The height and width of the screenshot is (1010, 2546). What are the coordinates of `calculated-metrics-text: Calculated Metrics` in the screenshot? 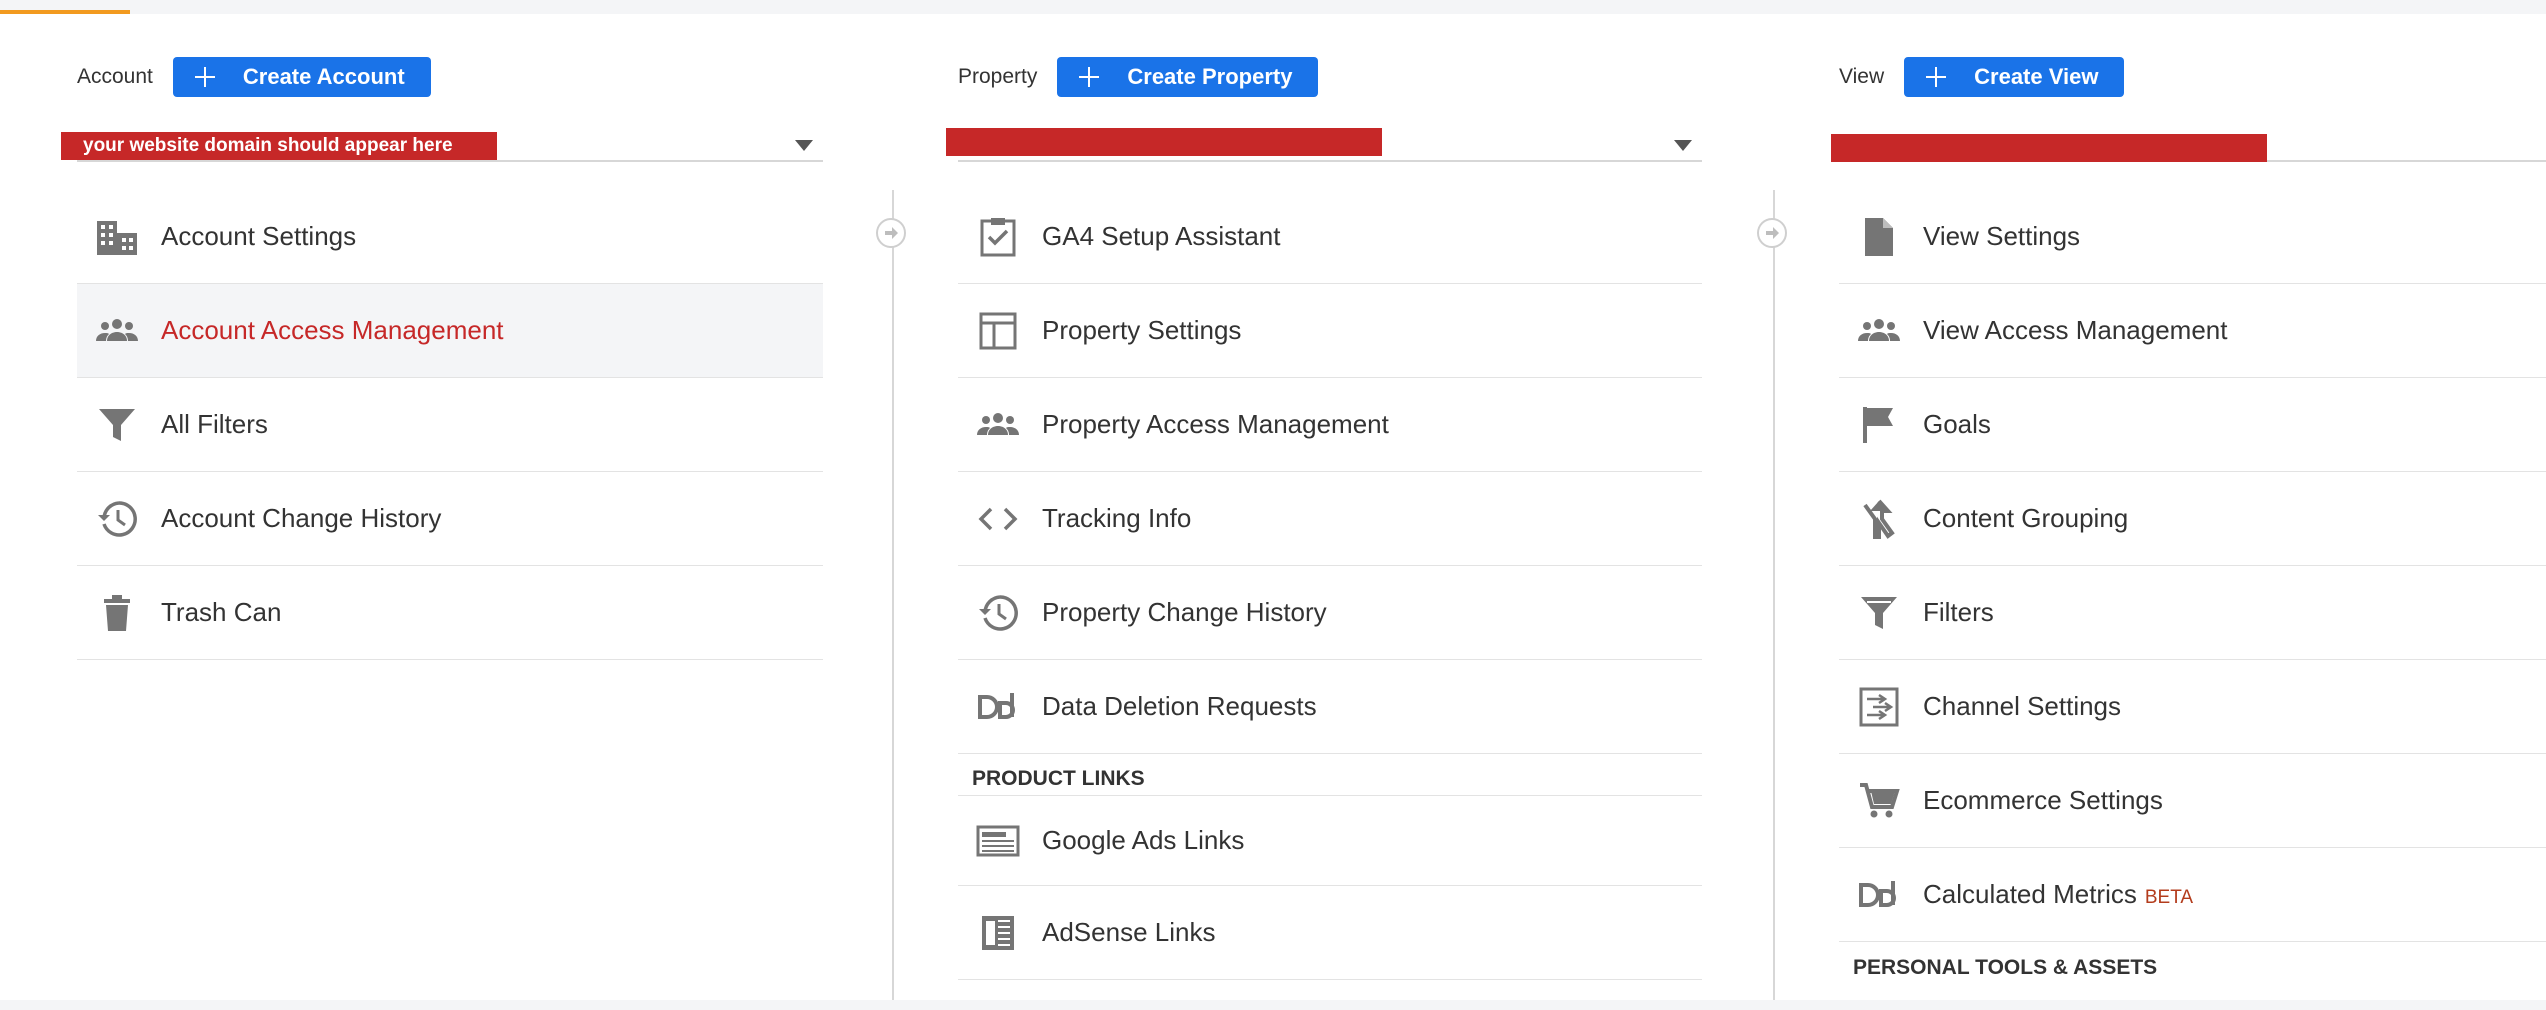 It's located at (2030, 894).